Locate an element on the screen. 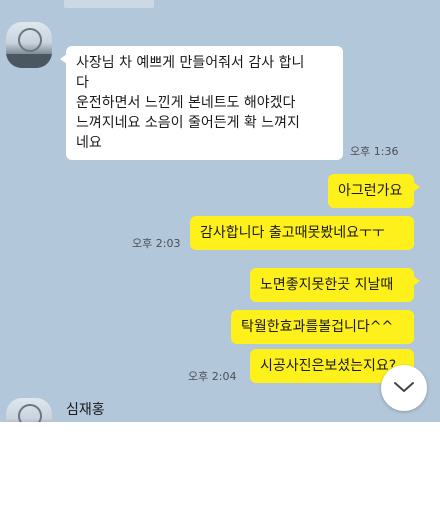 This screenshot has width=440, height=513. sent-message-bubble: 탁월한효과를볼겁니다^^ is located at coordinates (322, 327).